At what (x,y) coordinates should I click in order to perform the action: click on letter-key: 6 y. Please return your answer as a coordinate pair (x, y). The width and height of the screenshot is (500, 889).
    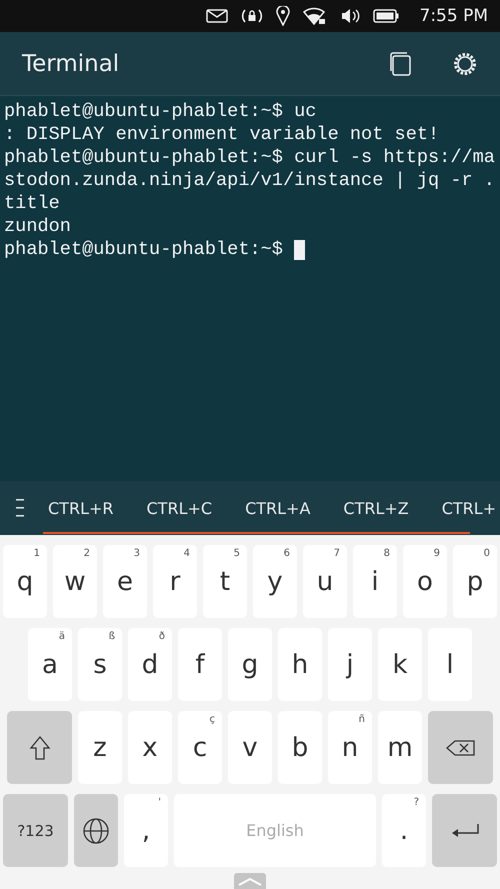
    Looking at the image, I should click on (275, 581).